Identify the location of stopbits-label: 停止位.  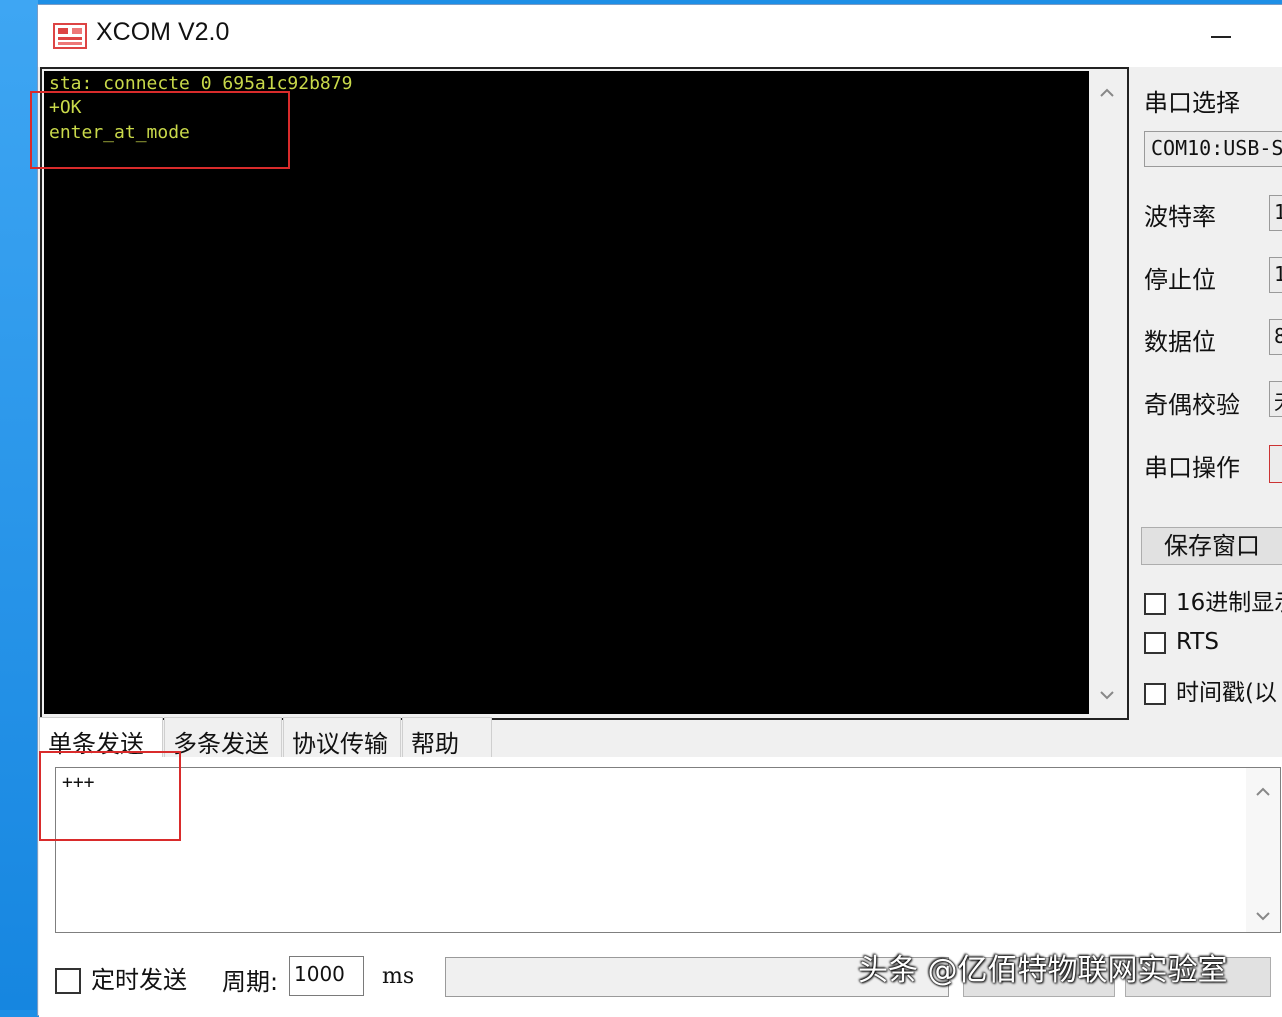
(1180, 280).